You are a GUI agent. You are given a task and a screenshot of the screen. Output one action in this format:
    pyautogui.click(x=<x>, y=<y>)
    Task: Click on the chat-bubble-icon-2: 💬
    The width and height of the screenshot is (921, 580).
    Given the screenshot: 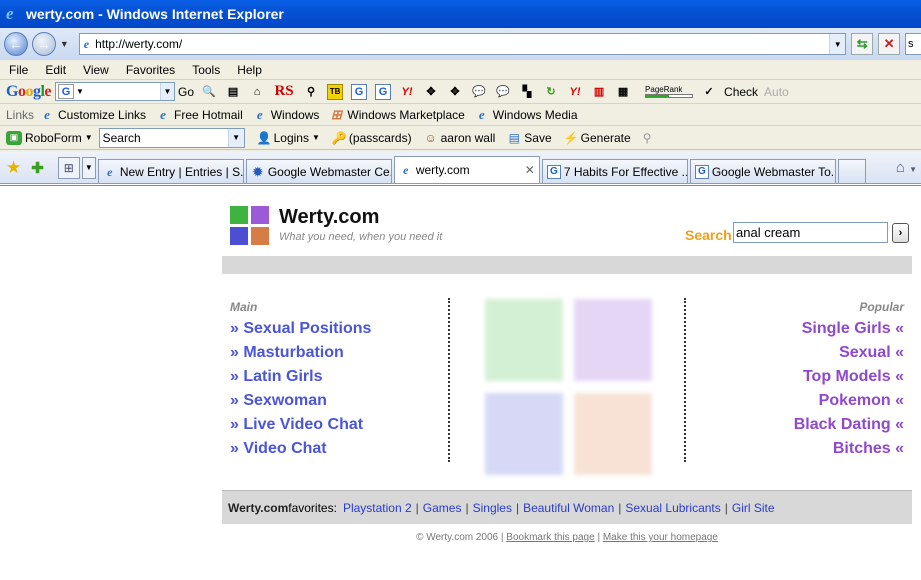 What is the action you would take?
    pyautogui.click(x=503, y=92)
    